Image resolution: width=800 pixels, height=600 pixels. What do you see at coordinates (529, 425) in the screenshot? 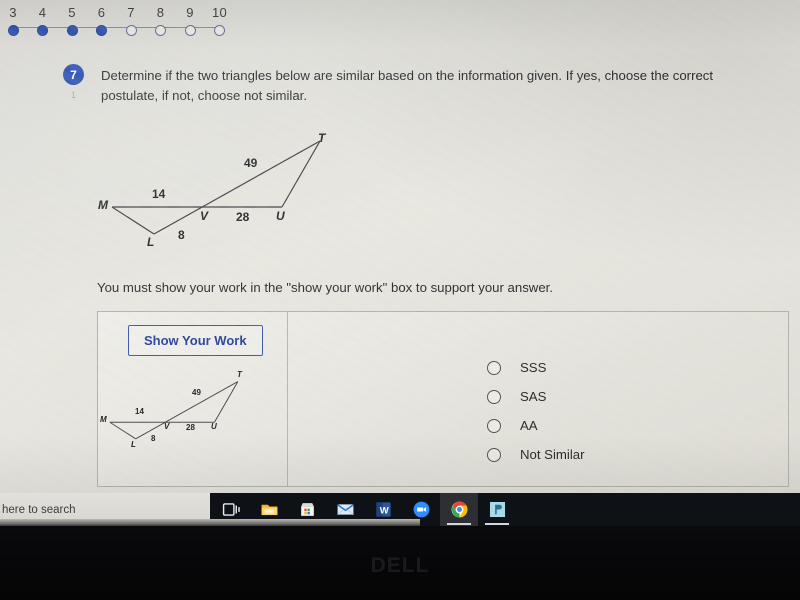
I see `answer-option-label: AA` at bounding box center [529, 425].